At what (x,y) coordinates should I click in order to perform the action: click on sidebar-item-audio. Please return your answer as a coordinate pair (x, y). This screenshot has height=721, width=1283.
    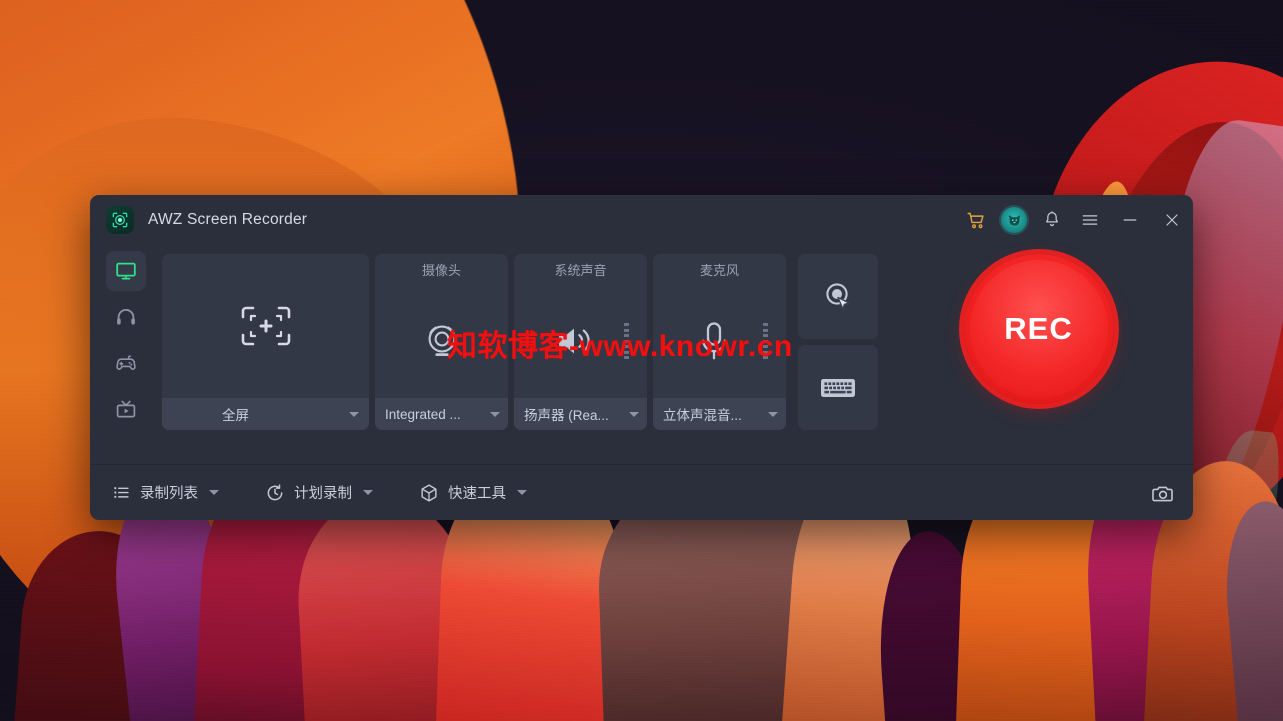
    Looking at the image, I should click on (126, 317).